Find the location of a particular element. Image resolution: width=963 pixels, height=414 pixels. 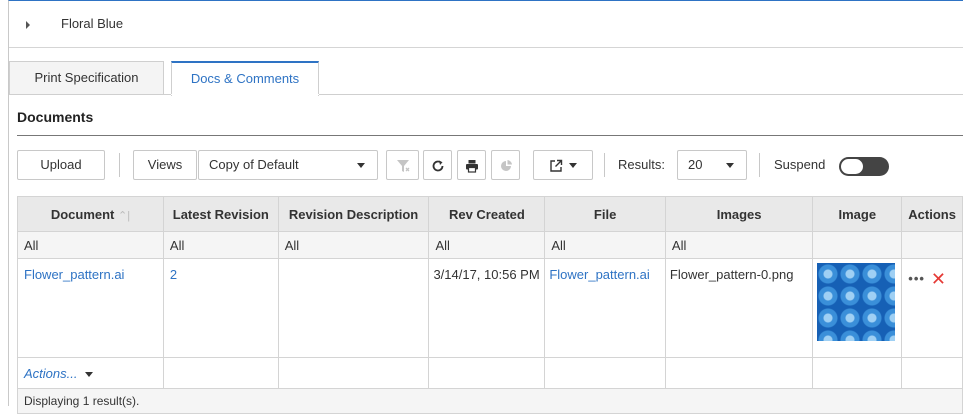

clear-filter-icon is located at coordinates (402, 165).